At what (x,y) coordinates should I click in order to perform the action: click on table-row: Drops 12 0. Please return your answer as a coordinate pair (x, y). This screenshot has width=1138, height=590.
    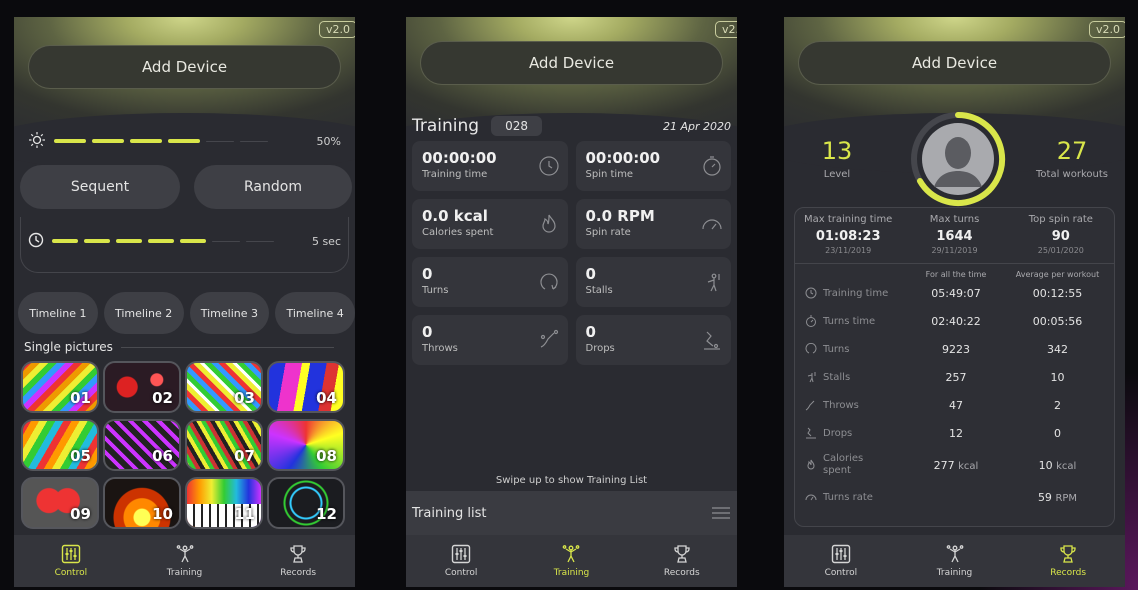
    Looking at the image, I should click on (954, 433).